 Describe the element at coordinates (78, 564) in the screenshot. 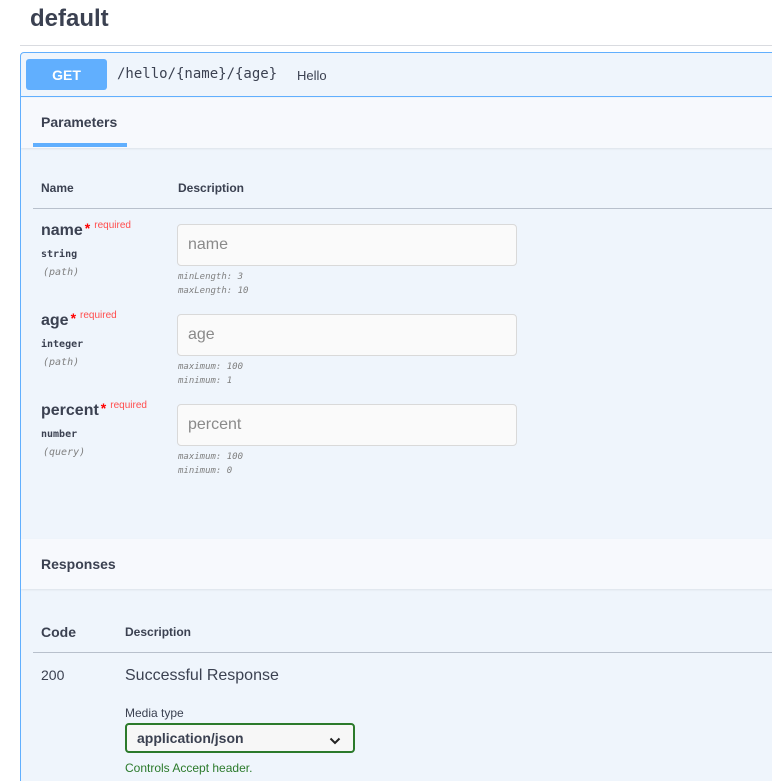

I see `responses-title: Responses` at that location.